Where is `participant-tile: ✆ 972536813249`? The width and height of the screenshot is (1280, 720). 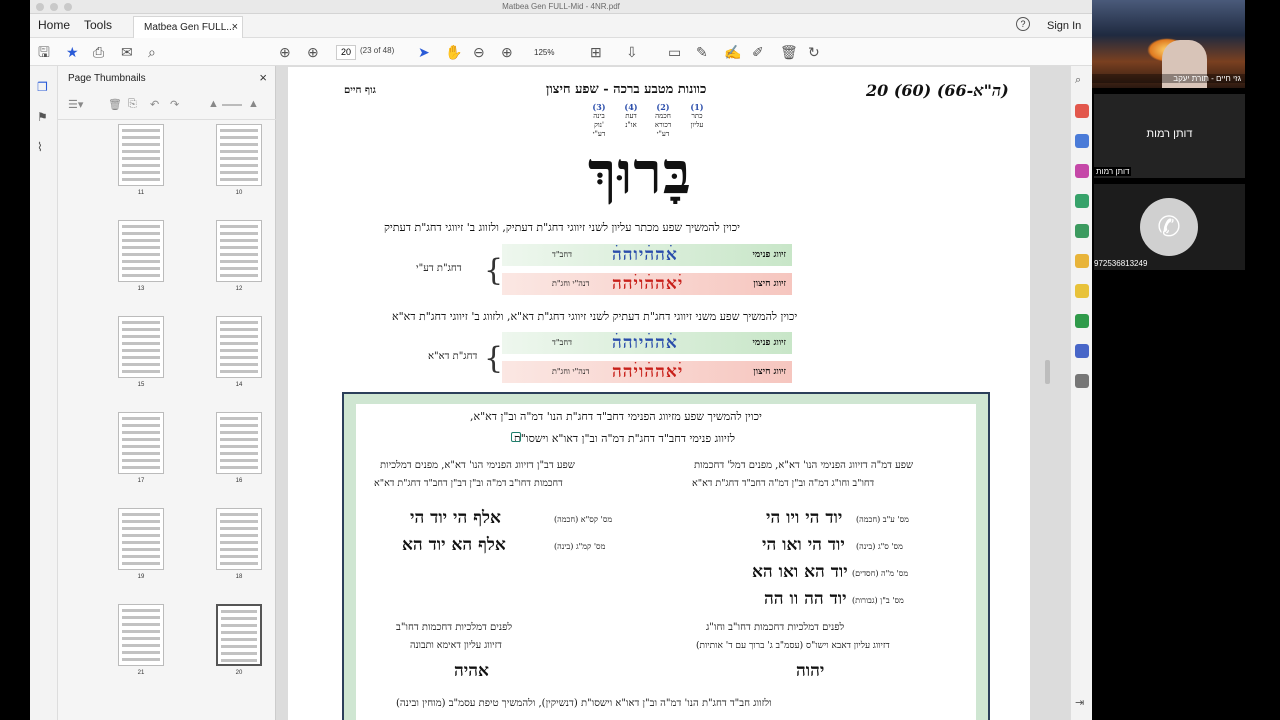
participant-tile: ✆ 972536813249 is located at coordinates (1169, 227).